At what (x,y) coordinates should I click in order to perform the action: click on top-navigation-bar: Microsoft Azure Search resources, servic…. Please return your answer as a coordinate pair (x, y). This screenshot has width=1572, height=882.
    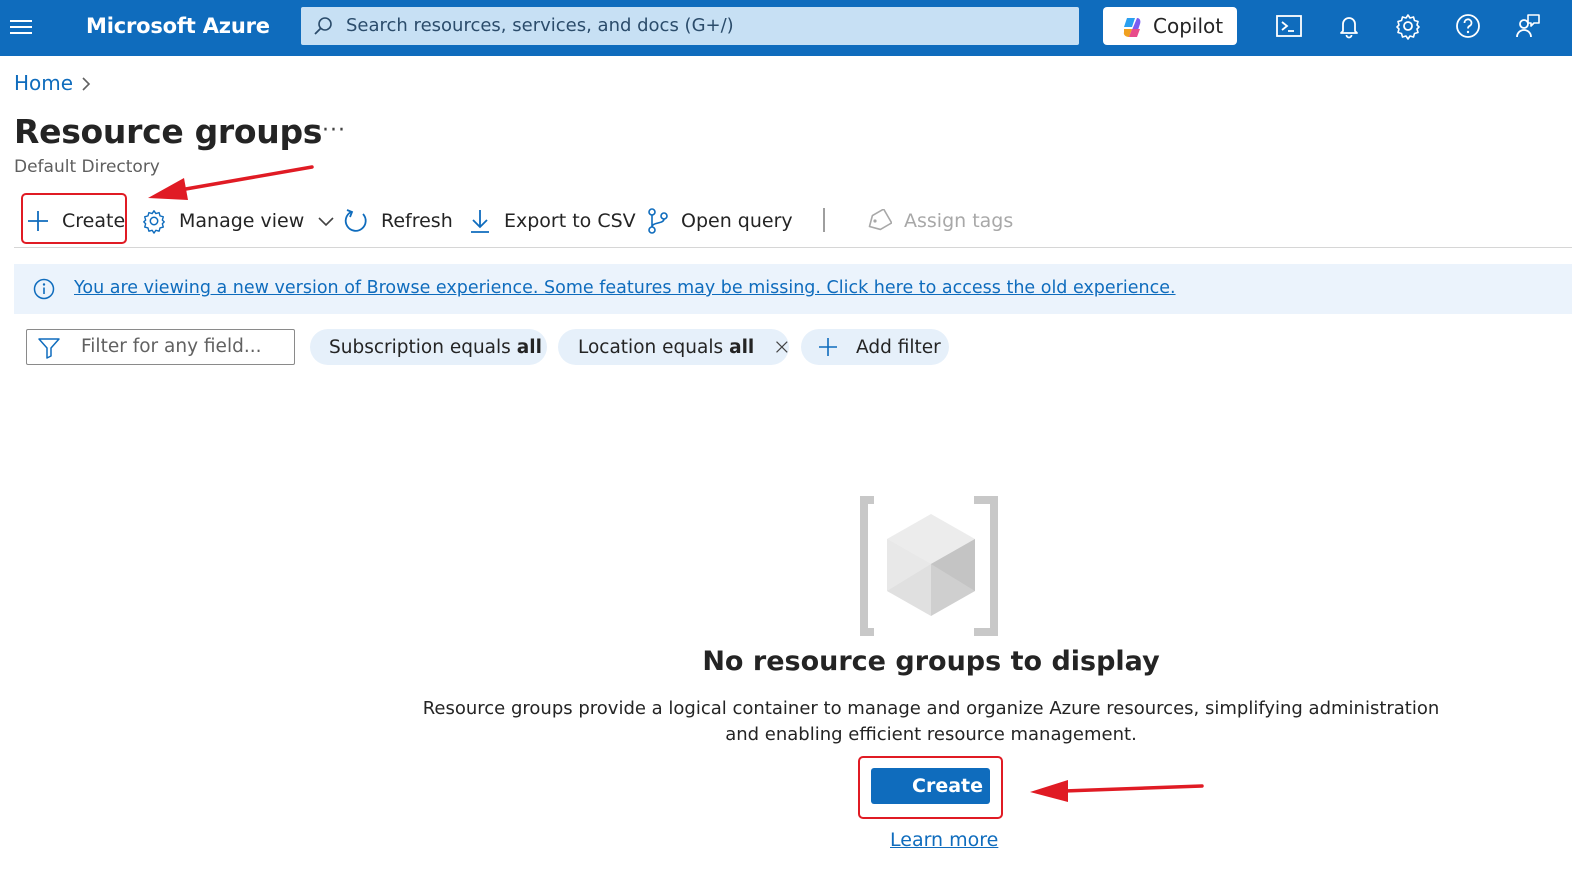
    Looking at the image, I should click on (786, 28).